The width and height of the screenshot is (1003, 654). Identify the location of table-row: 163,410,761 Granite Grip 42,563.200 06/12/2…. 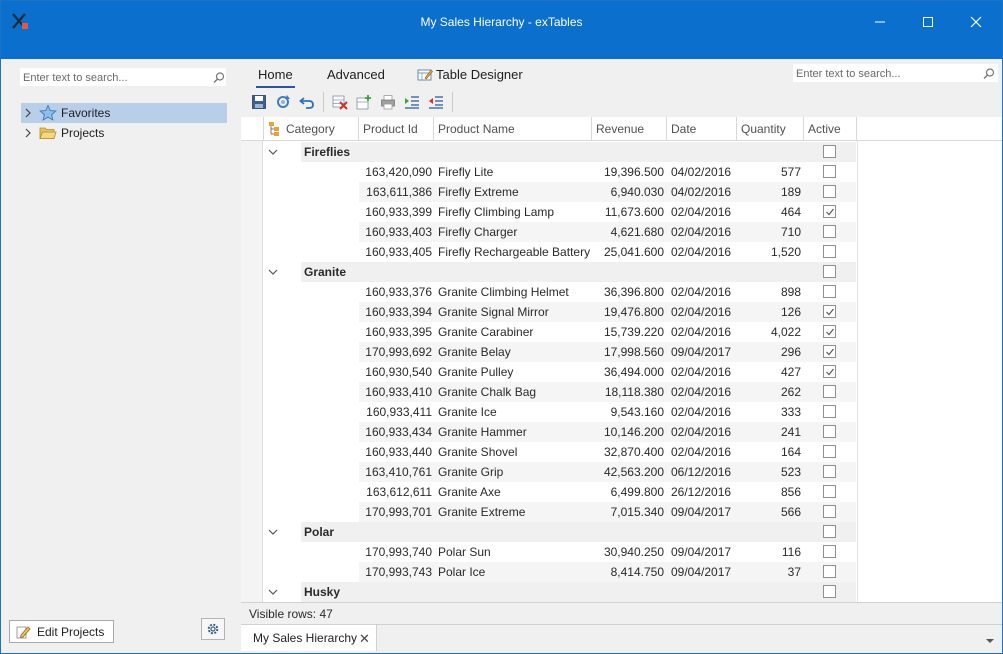
(621, 472).